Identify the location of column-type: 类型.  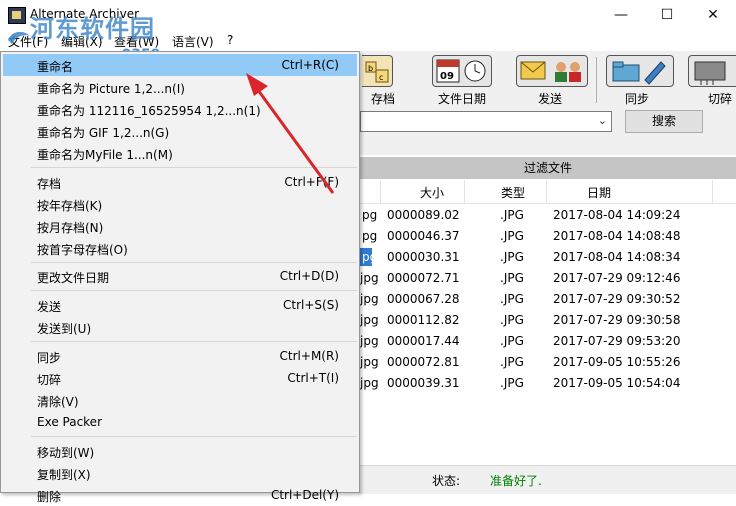
(513, 192).